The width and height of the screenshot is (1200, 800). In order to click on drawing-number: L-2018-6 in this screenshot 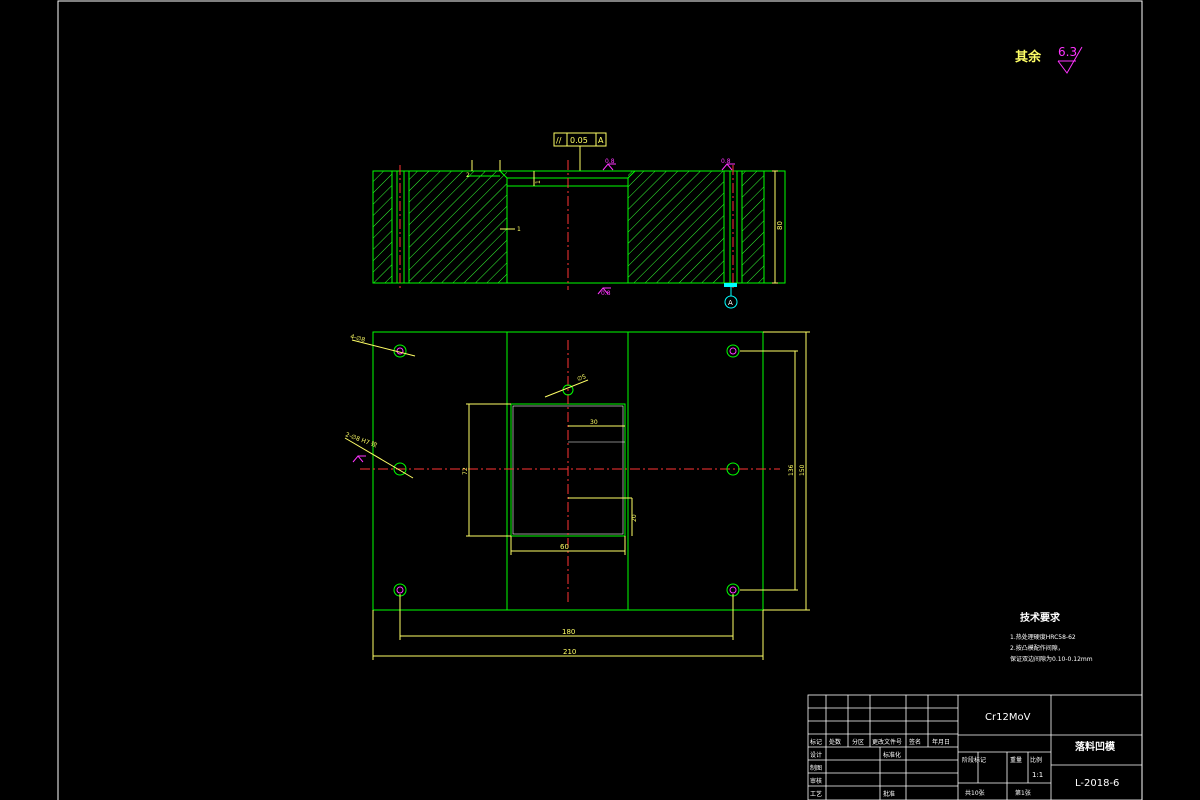, I will do `click(1097, 783)`.